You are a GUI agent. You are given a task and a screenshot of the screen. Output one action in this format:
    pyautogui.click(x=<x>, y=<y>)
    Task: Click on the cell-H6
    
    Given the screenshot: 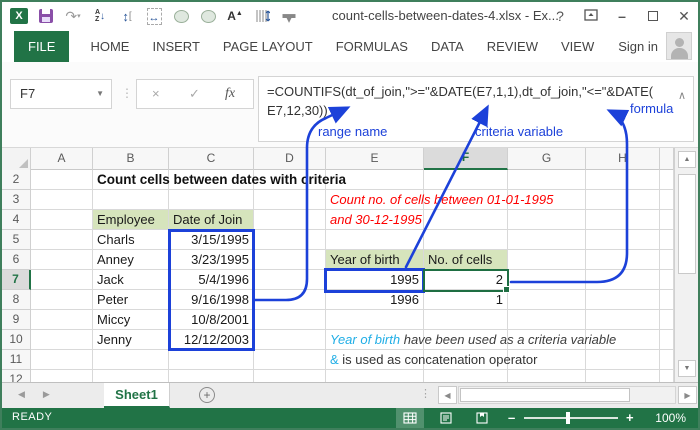 What is the action you would take?
    pyautogui.click(x=623, y=260)
    